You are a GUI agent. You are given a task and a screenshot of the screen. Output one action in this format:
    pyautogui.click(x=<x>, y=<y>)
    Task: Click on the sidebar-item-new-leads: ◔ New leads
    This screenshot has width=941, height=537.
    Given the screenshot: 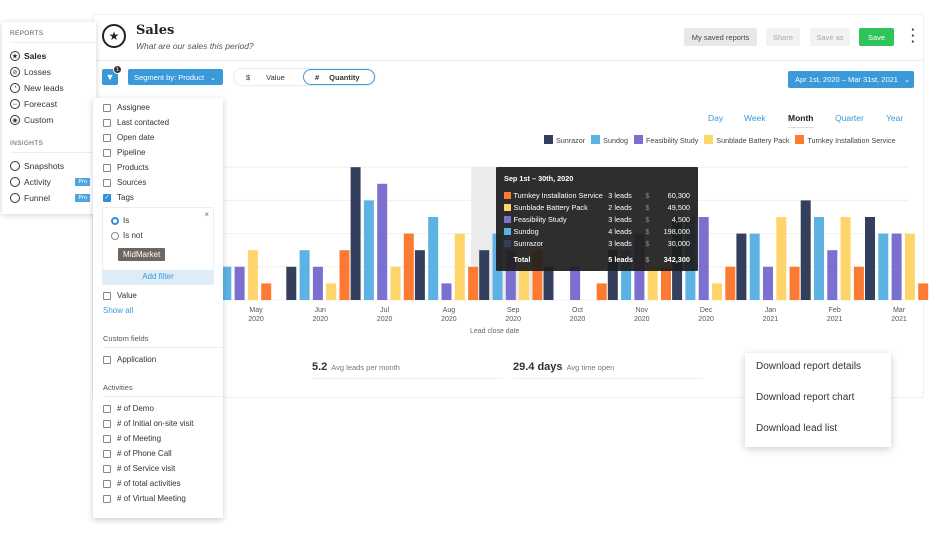 What is the action you would take?
    pyautogui.click(x=53, y=88)
    